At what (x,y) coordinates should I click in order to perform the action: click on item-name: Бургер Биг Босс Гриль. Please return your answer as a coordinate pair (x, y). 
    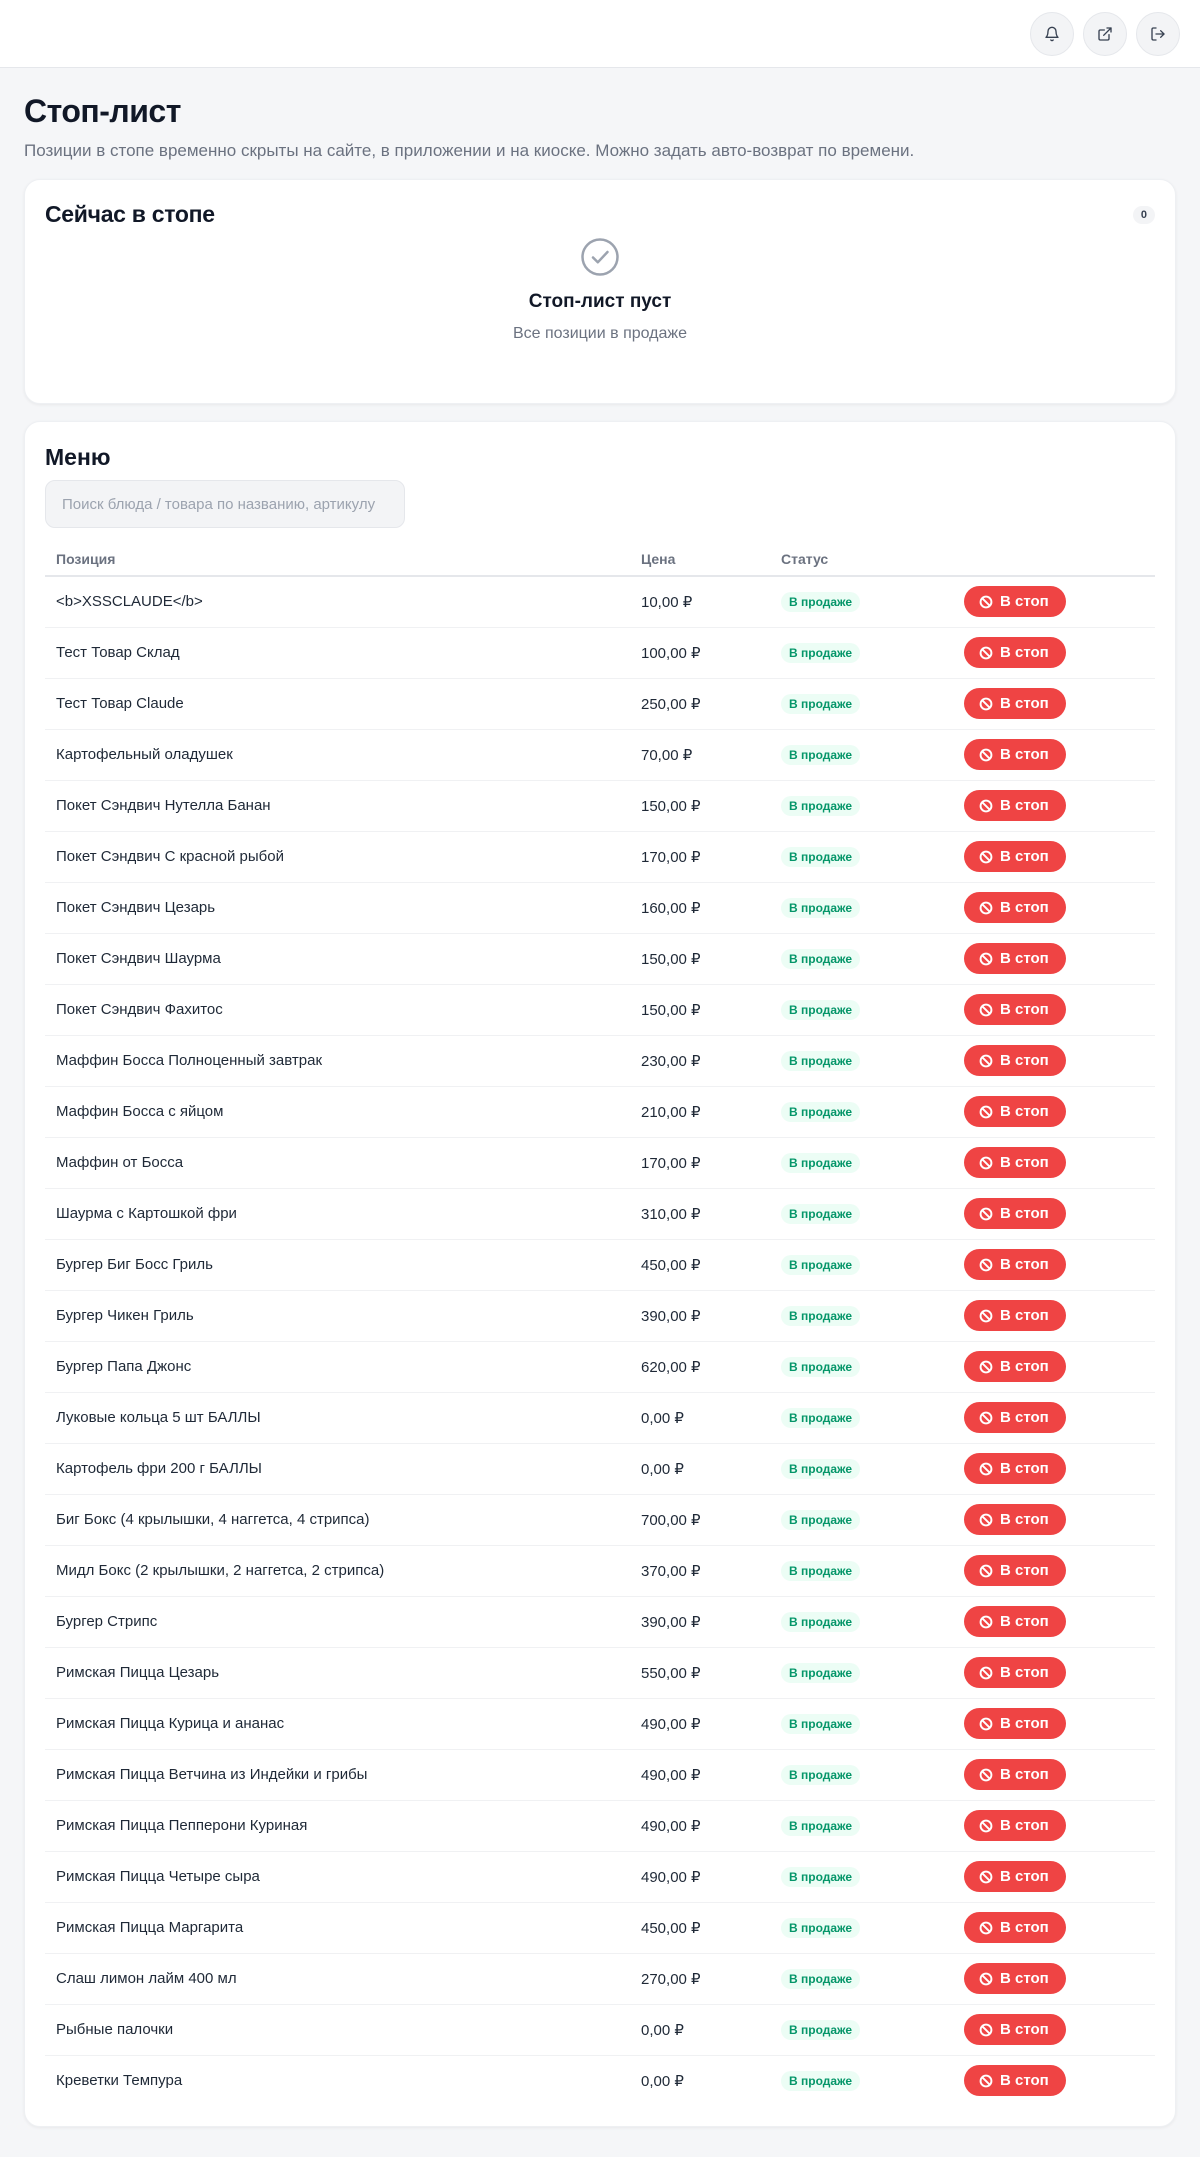
    Looking at the image, I should click on (337, 1265).